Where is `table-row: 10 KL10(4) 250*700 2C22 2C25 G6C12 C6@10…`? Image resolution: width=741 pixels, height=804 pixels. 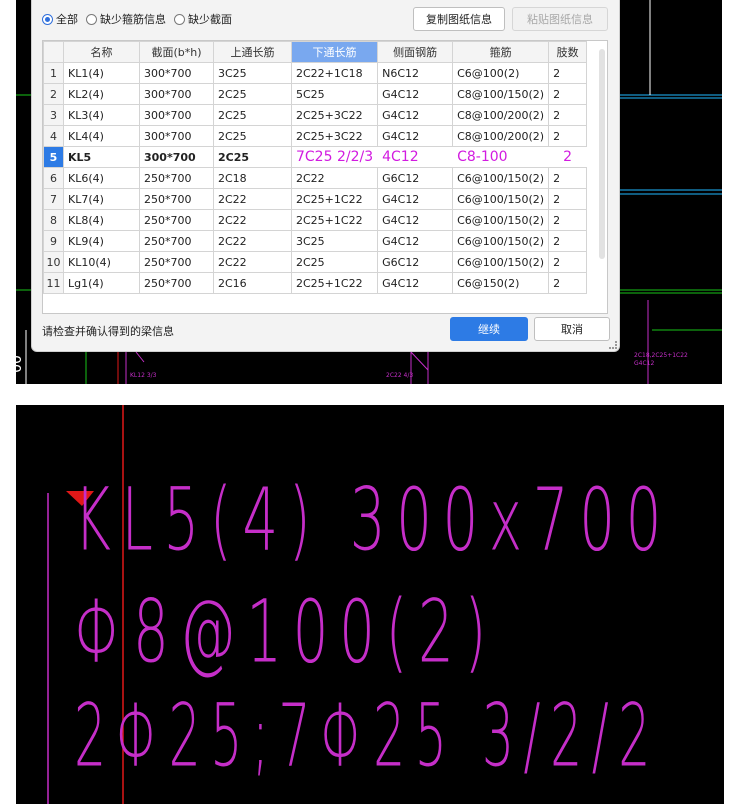
table-row: 10 KL10(4) 250*700 2C22 2C25 G6C12 C6@10… is located at coordinates (315, 262).